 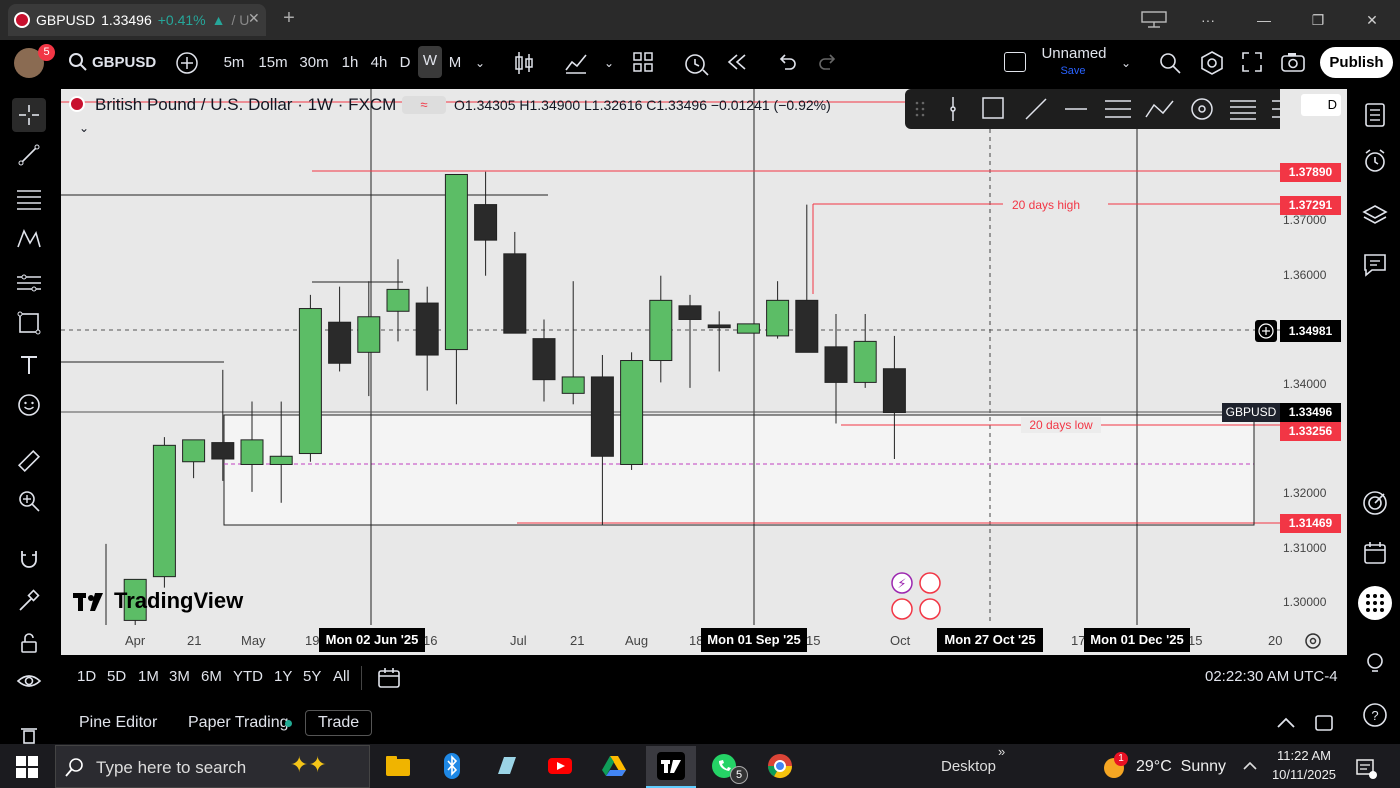 What do you see at coordinates (1375, 715) in the screenshot?
I see `help-icon: ?` at bounding box center [1375, 715].